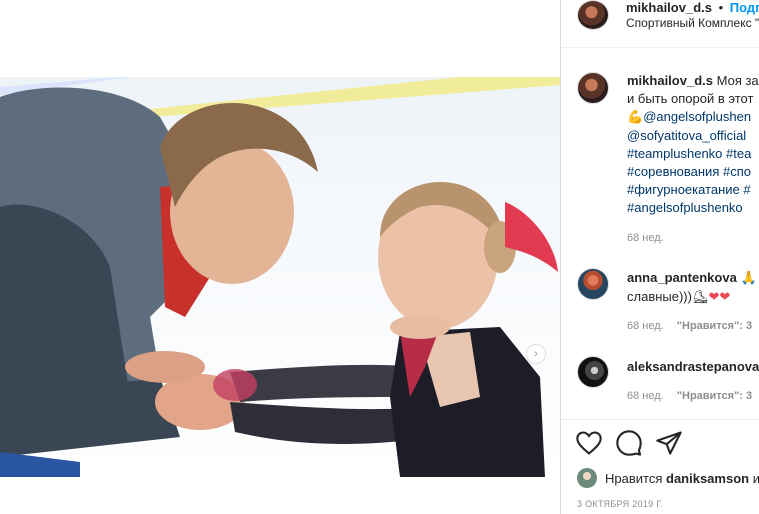 The height and width of the screenshot is (514, 759). I want to click on post-date: 3 ОКТЯБРЯ 2019 Г., so click(620, 504).